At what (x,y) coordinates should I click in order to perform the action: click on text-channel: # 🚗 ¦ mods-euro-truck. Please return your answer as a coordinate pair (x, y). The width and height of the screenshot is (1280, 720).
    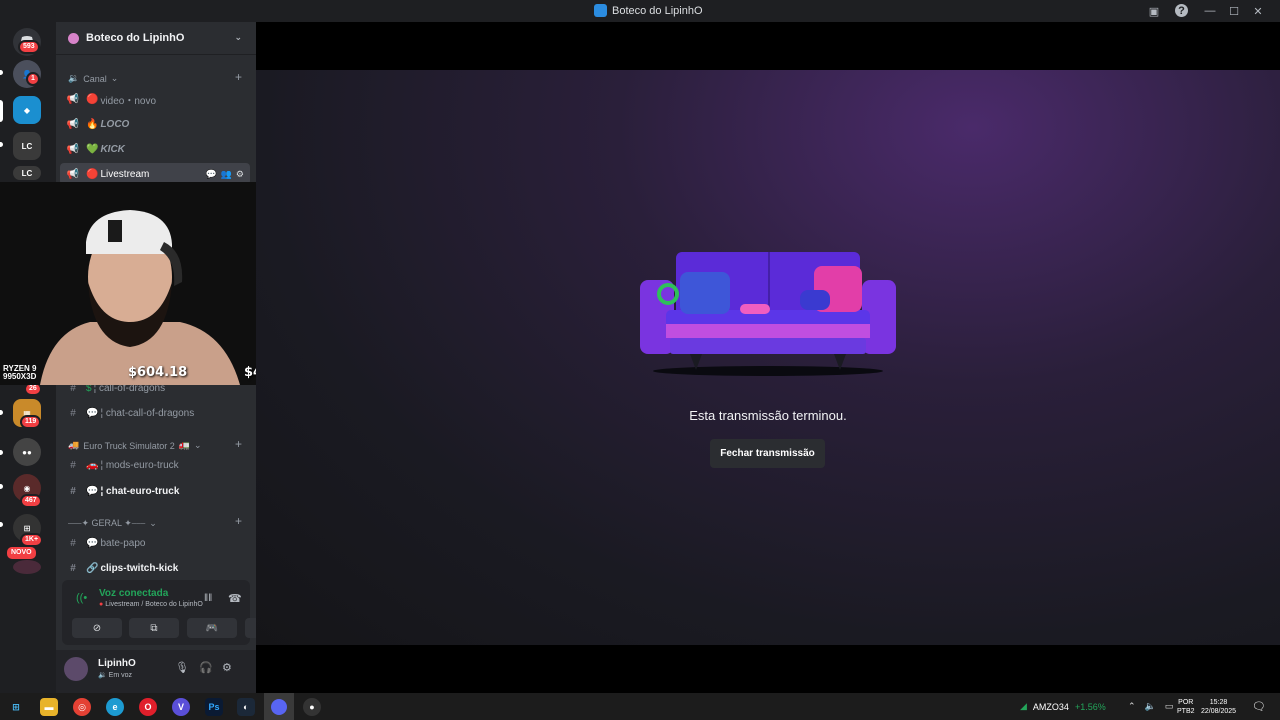
    Looking at the image, I should click on (155, 465).